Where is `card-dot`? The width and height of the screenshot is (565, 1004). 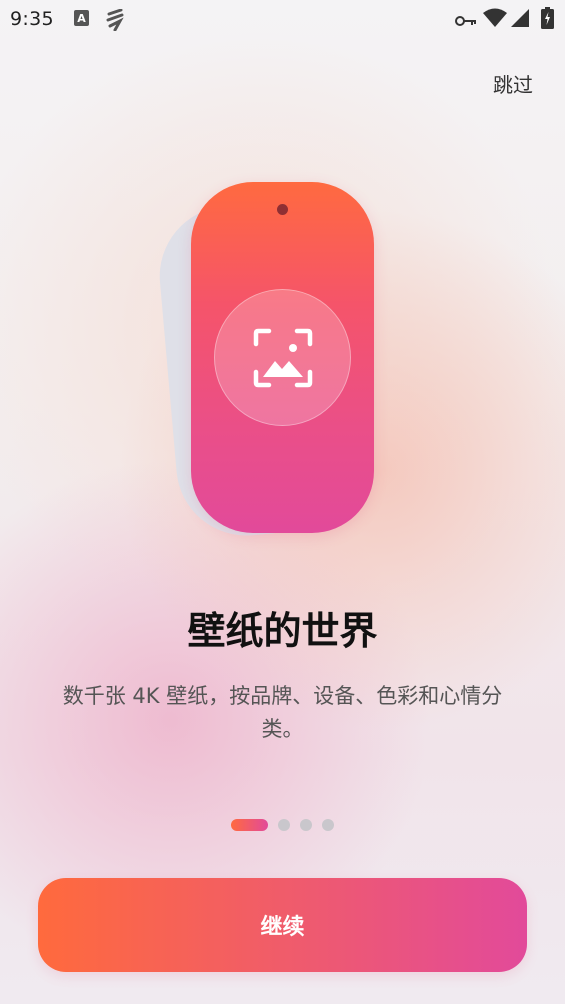
card-dot is located at coordinates (282, 209).